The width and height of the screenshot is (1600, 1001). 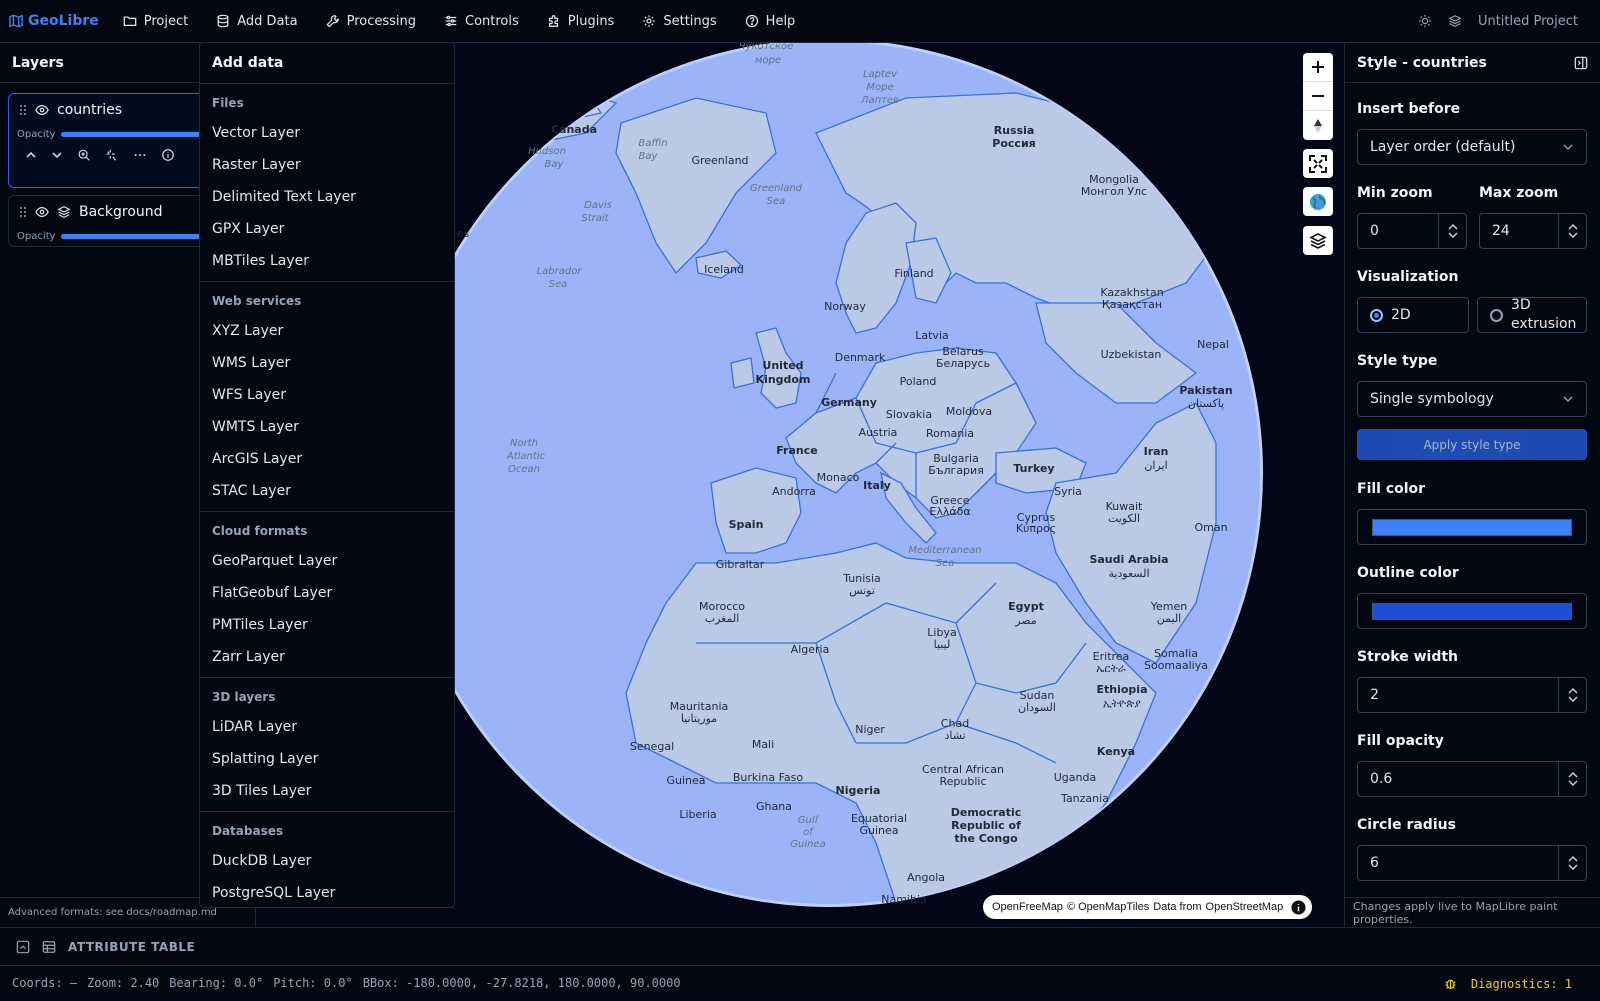 I want to click on menu-item-mbtiles-layer: MBTiles Layer, so click(x=327, y=261).